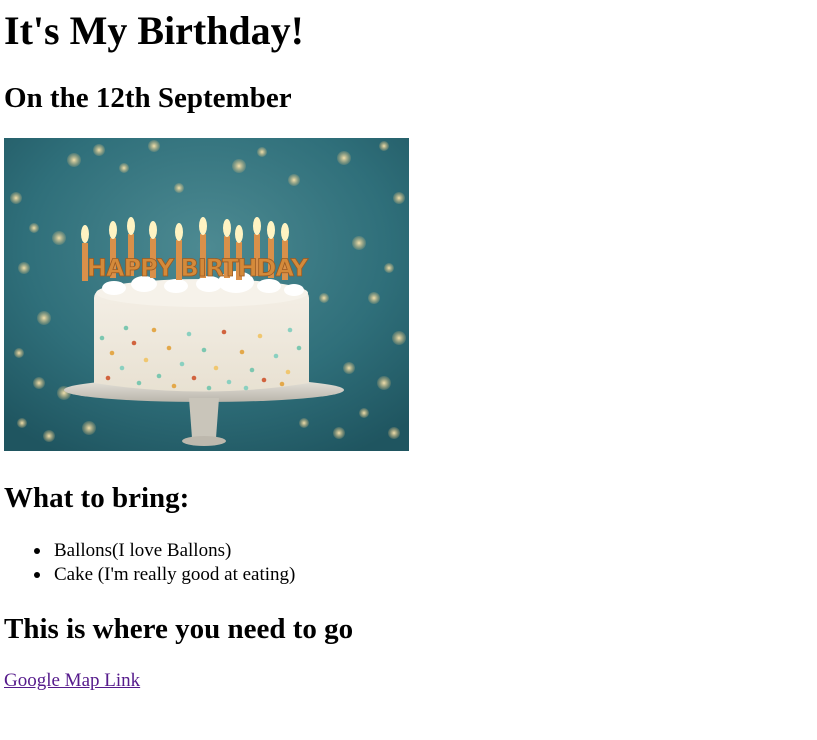 The image size is (817, 740). I want to click on cake-topper-text: HAPPY BIRTHDAY, so click(198, 268).